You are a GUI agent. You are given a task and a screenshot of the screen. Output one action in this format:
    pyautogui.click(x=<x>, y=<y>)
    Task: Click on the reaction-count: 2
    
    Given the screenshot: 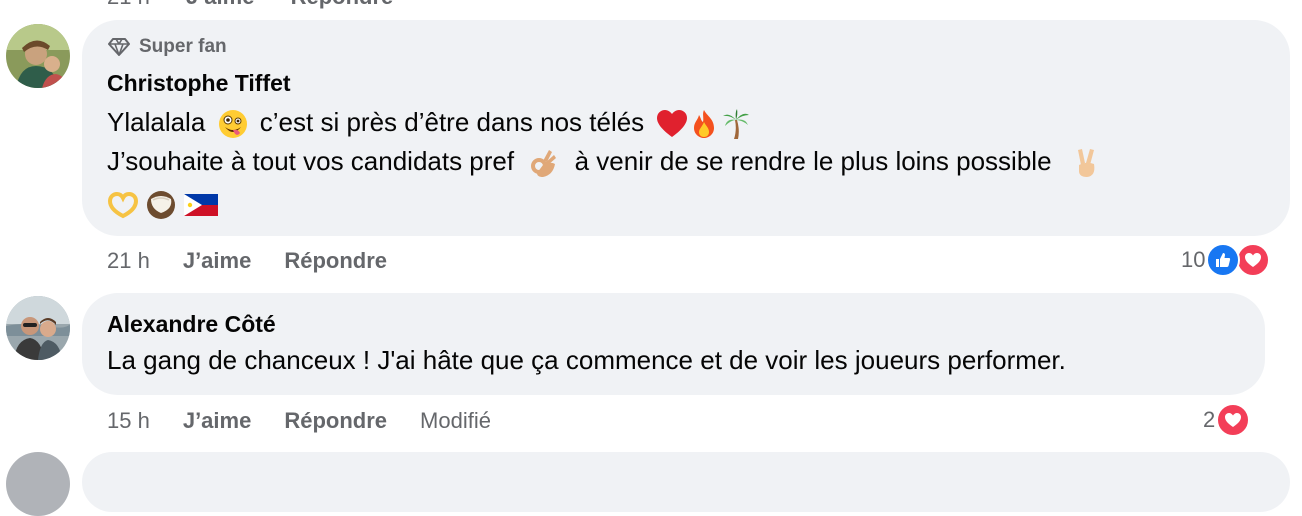 What is the action you would take?
    pyautogui.click(x=1209, y=419)
    